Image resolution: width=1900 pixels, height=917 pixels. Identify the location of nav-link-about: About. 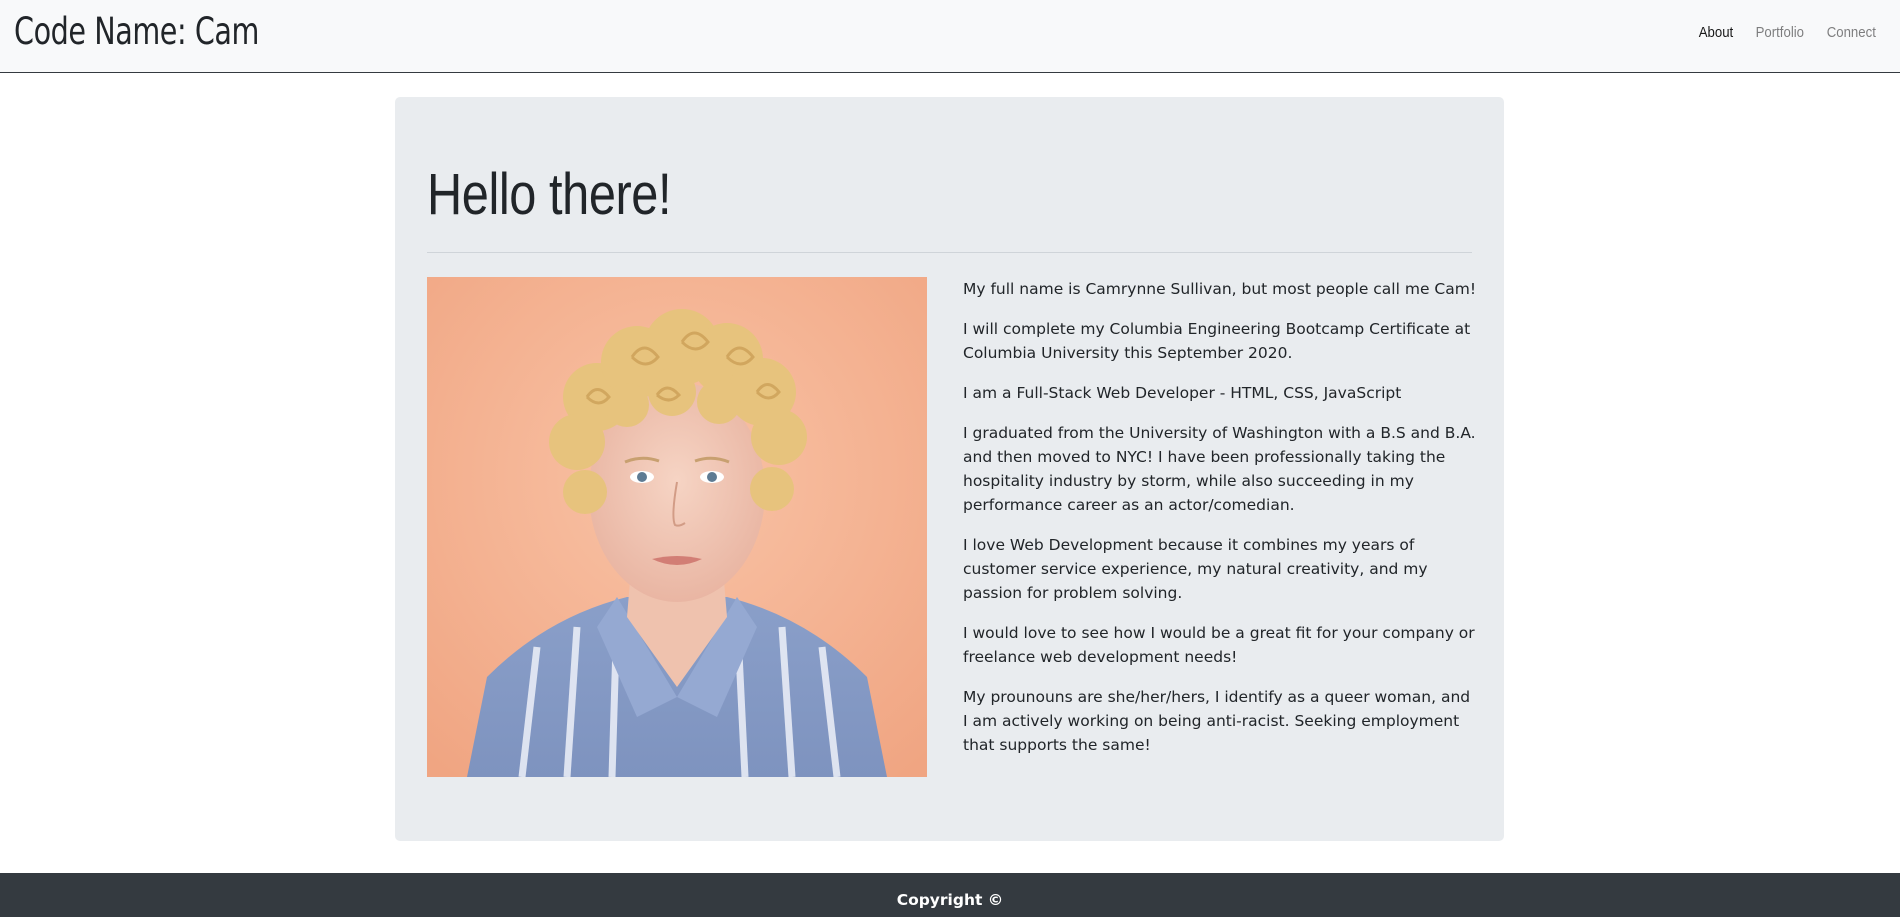
(1716, 32).